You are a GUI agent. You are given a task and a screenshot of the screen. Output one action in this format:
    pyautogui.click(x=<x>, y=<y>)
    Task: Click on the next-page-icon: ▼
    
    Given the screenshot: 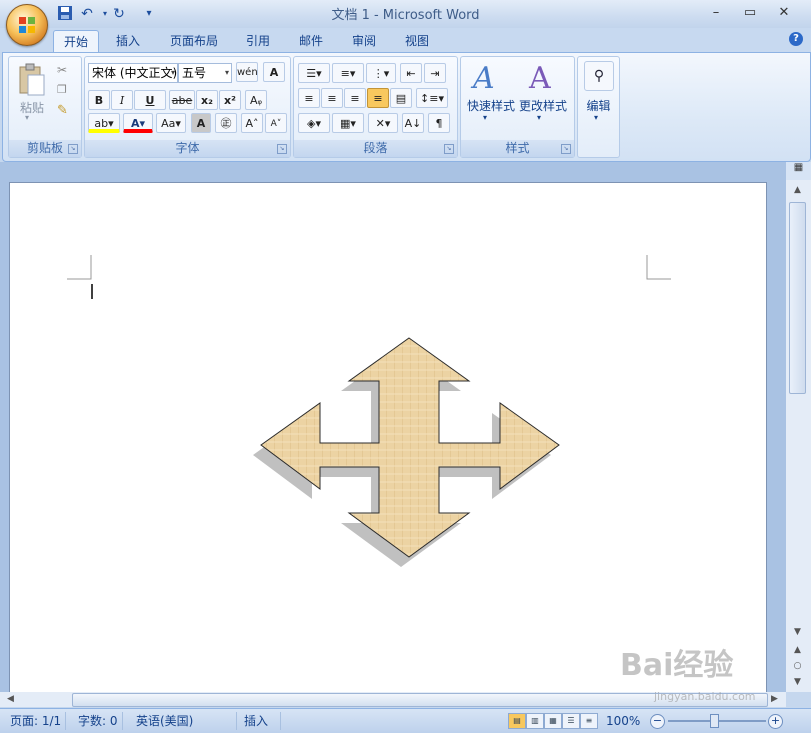 What is the action you would take?
    pyautogui.click(x=797, y=682)
    